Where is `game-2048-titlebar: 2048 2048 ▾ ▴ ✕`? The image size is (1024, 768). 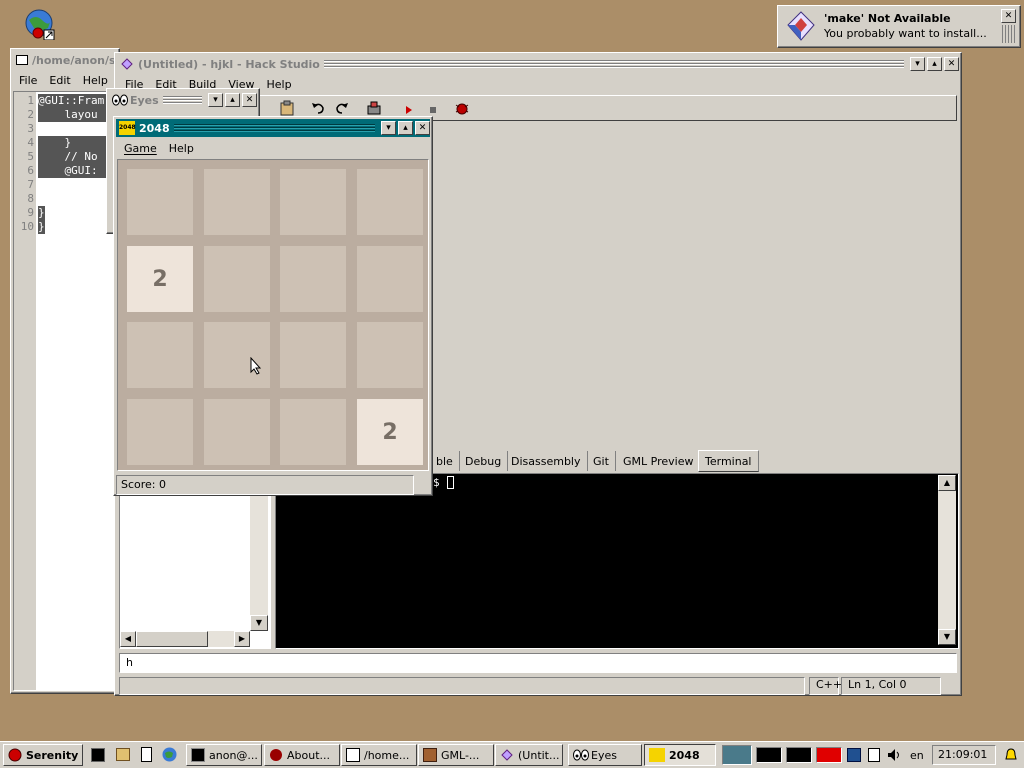
game-2048-titlebar: 2048 2048 ▾ ▴ ✕ is located at coordinates (273, 128).